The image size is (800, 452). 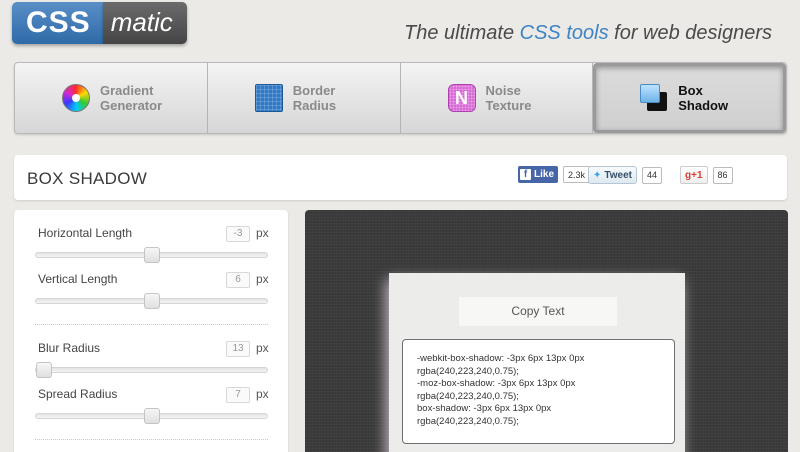 I want to click on horizontal-length-value: -3, so click(x=238, y=234).